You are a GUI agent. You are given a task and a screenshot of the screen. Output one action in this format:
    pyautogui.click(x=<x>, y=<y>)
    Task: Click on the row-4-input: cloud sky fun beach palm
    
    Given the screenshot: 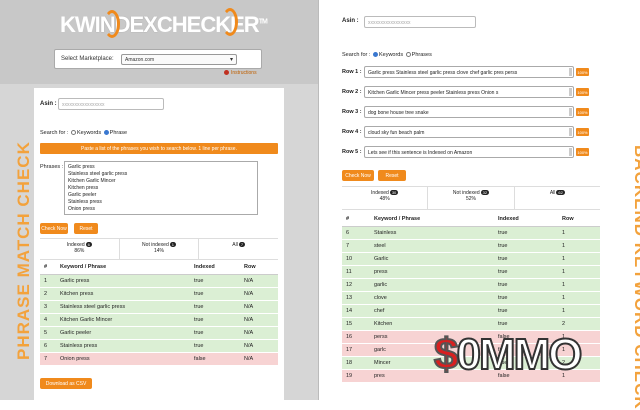 What is the action you would take?
    pyautogui.click(x=469, y=132)
    